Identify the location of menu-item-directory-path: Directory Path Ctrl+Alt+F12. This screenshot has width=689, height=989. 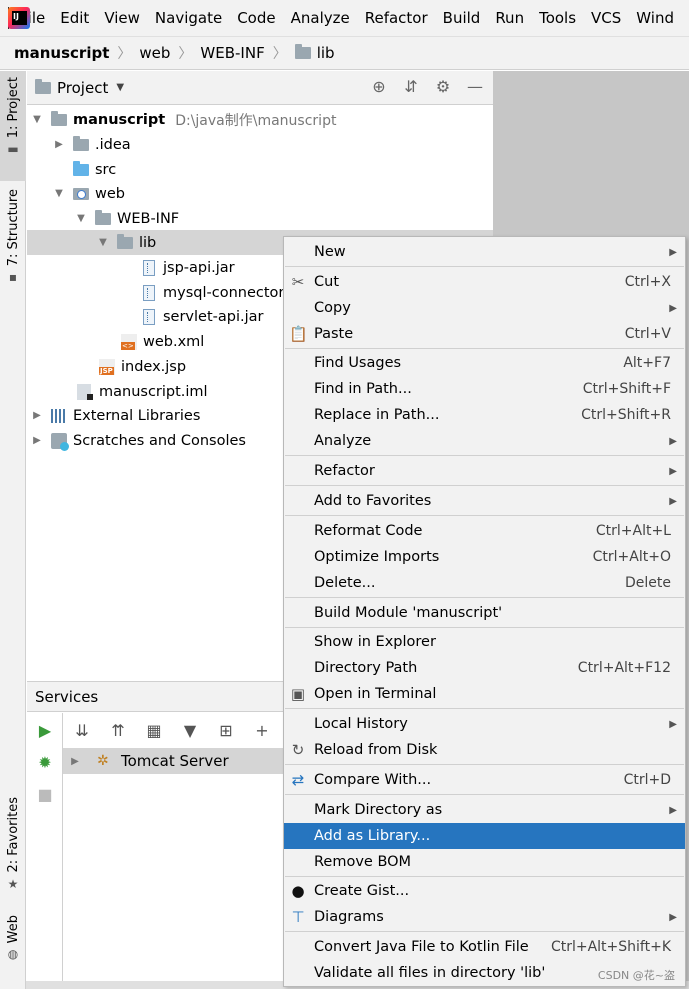
(484, 668).